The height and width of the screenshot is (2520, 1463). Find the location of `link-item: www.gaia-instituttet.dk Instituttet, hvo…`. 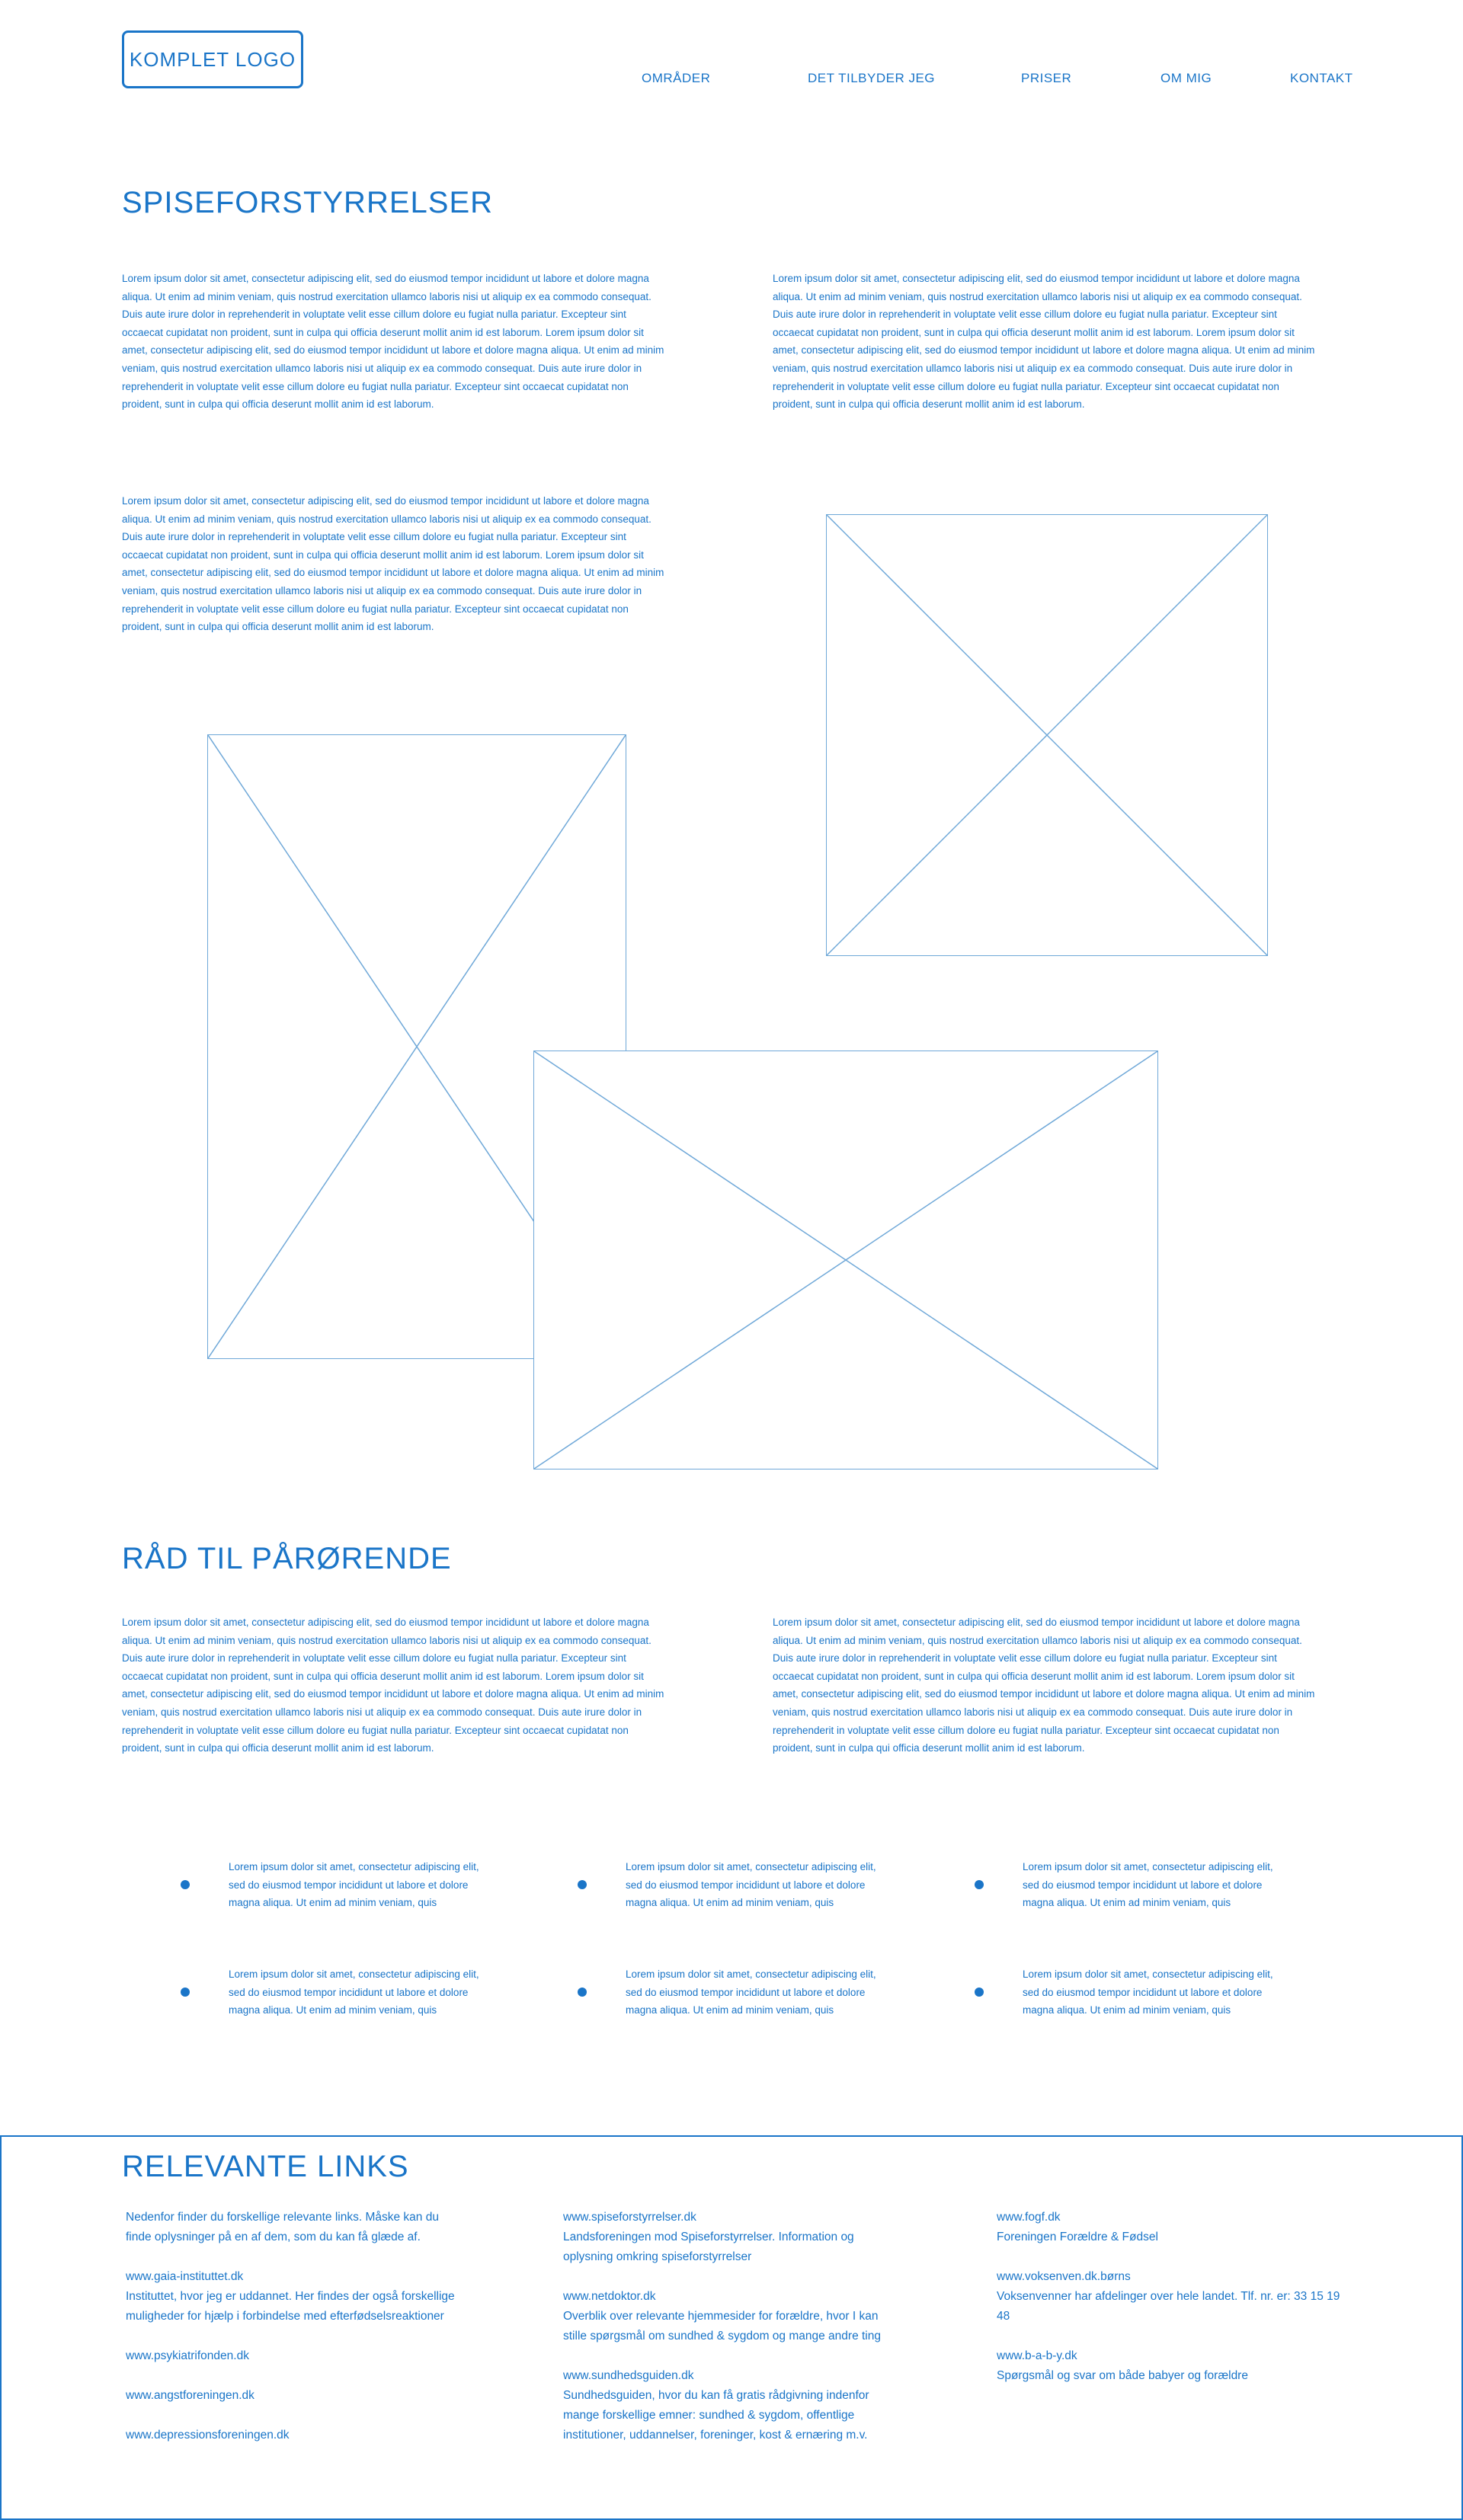

link-item: www.gaia-instituttet.dk Instituttet, hvo… is located at coordinates (293, 2297).